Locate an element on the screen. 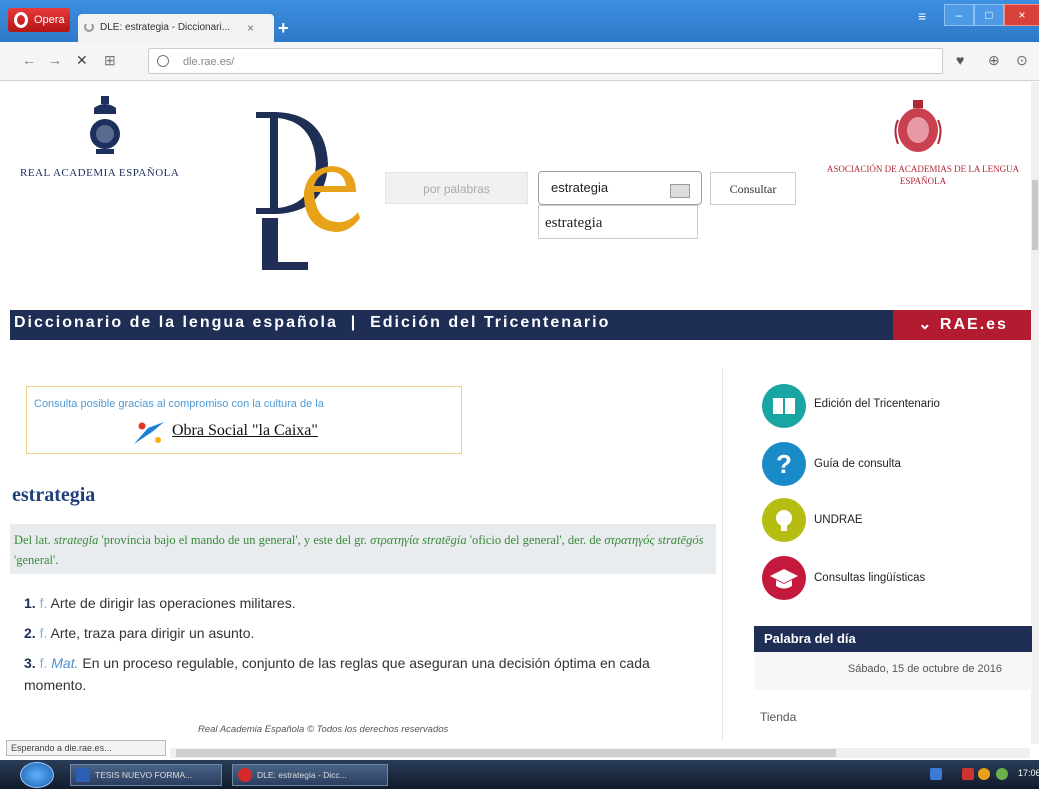 This screenshot has width=1039, height=789. keyboard-icon is located at coordinates (680, 191).